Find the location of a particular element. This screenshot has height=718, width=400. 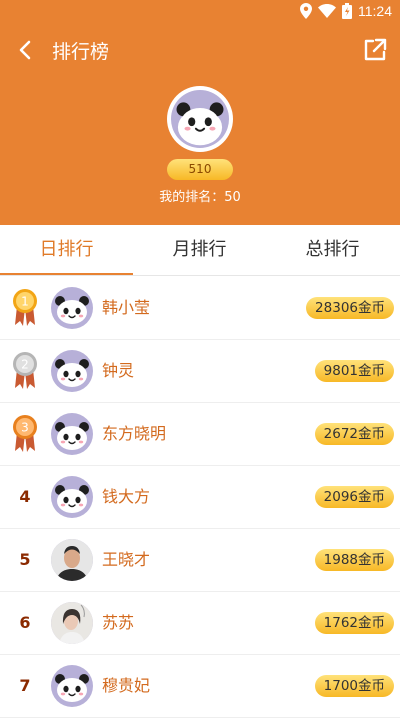

coin-badge: 1988金币 is located at coordinates (354, 560).